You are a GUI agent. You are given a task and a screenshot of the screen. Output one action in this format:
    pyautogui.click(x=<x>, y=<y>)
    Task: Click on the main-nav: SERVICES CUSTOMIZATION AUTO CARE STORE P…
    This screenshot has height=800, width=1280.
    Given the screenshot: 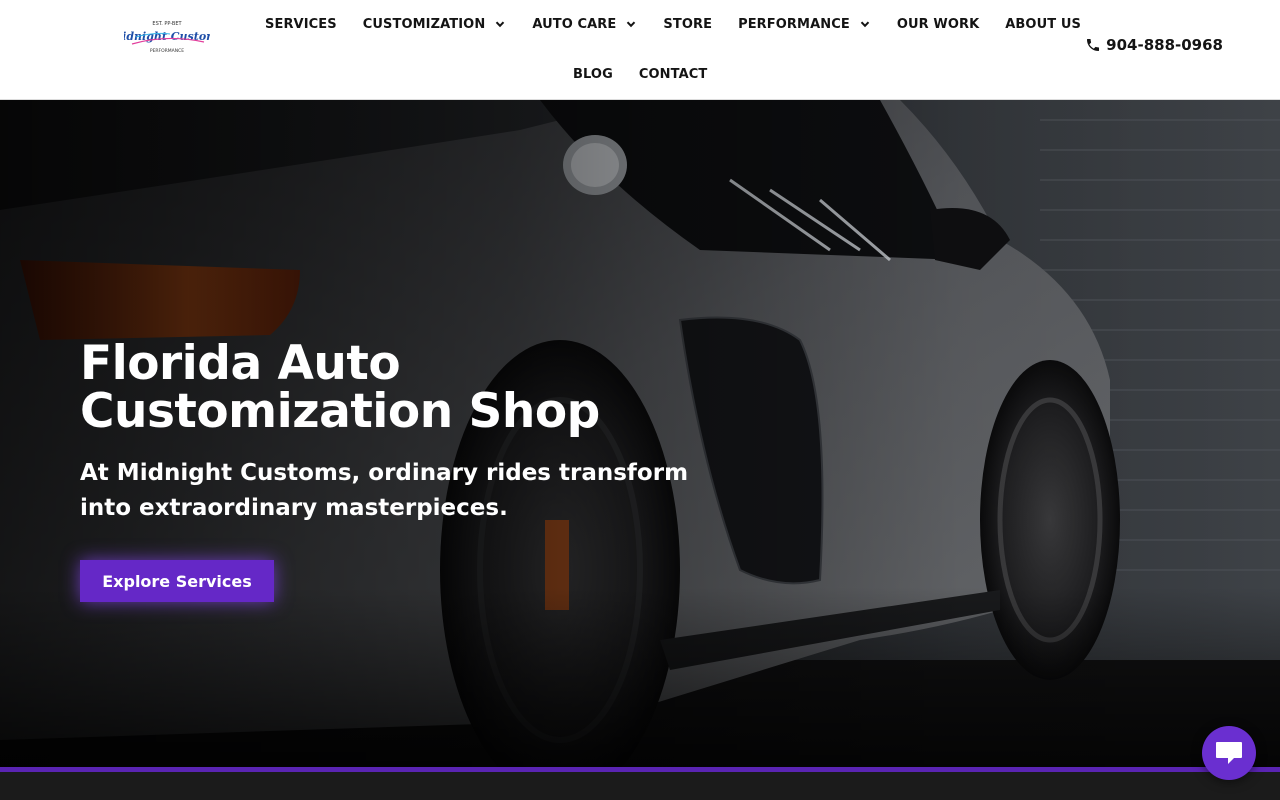 What is the action you would take?
    pyautogui.click(x=673, y=24)
    